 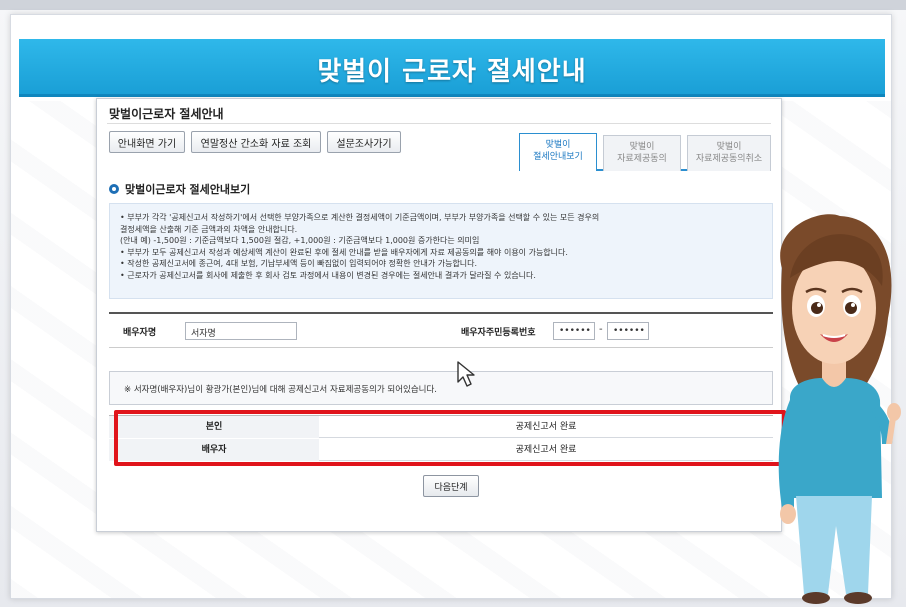 I want to click on table-row: 배우자 공제신고서 완료, so click(x=441, y=450).